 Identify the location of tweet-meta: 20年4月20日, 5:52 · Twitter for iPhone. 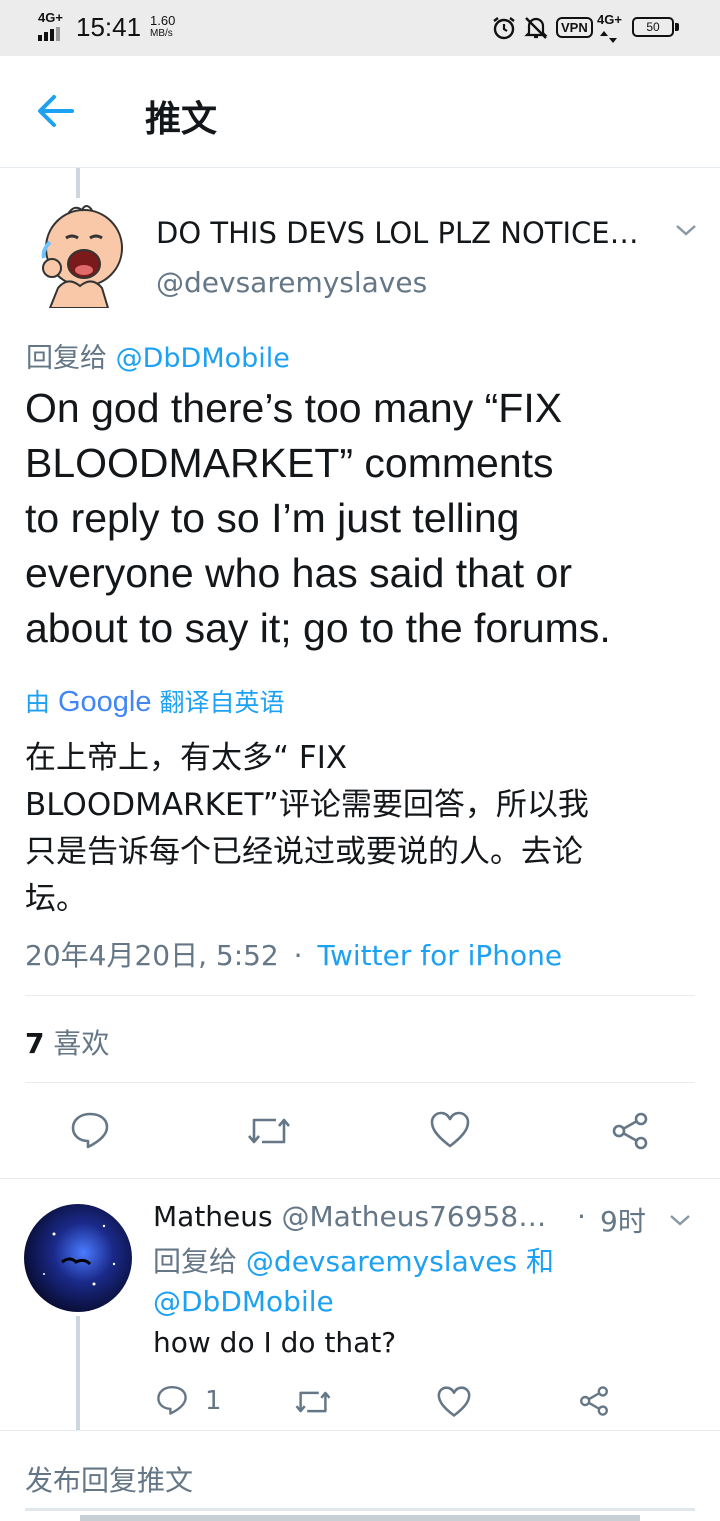
(293, 954).